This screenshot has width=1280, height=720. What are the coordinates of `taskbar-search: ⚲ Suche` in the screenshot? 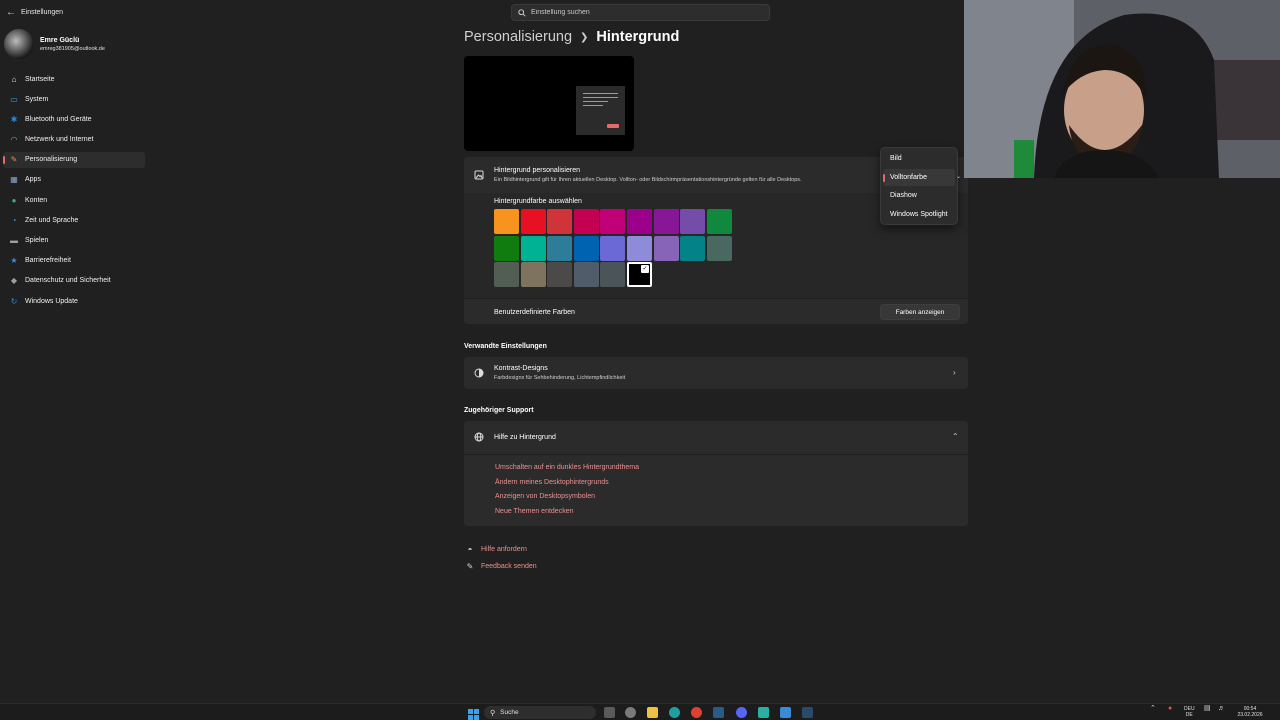 It's located at (540, 712).